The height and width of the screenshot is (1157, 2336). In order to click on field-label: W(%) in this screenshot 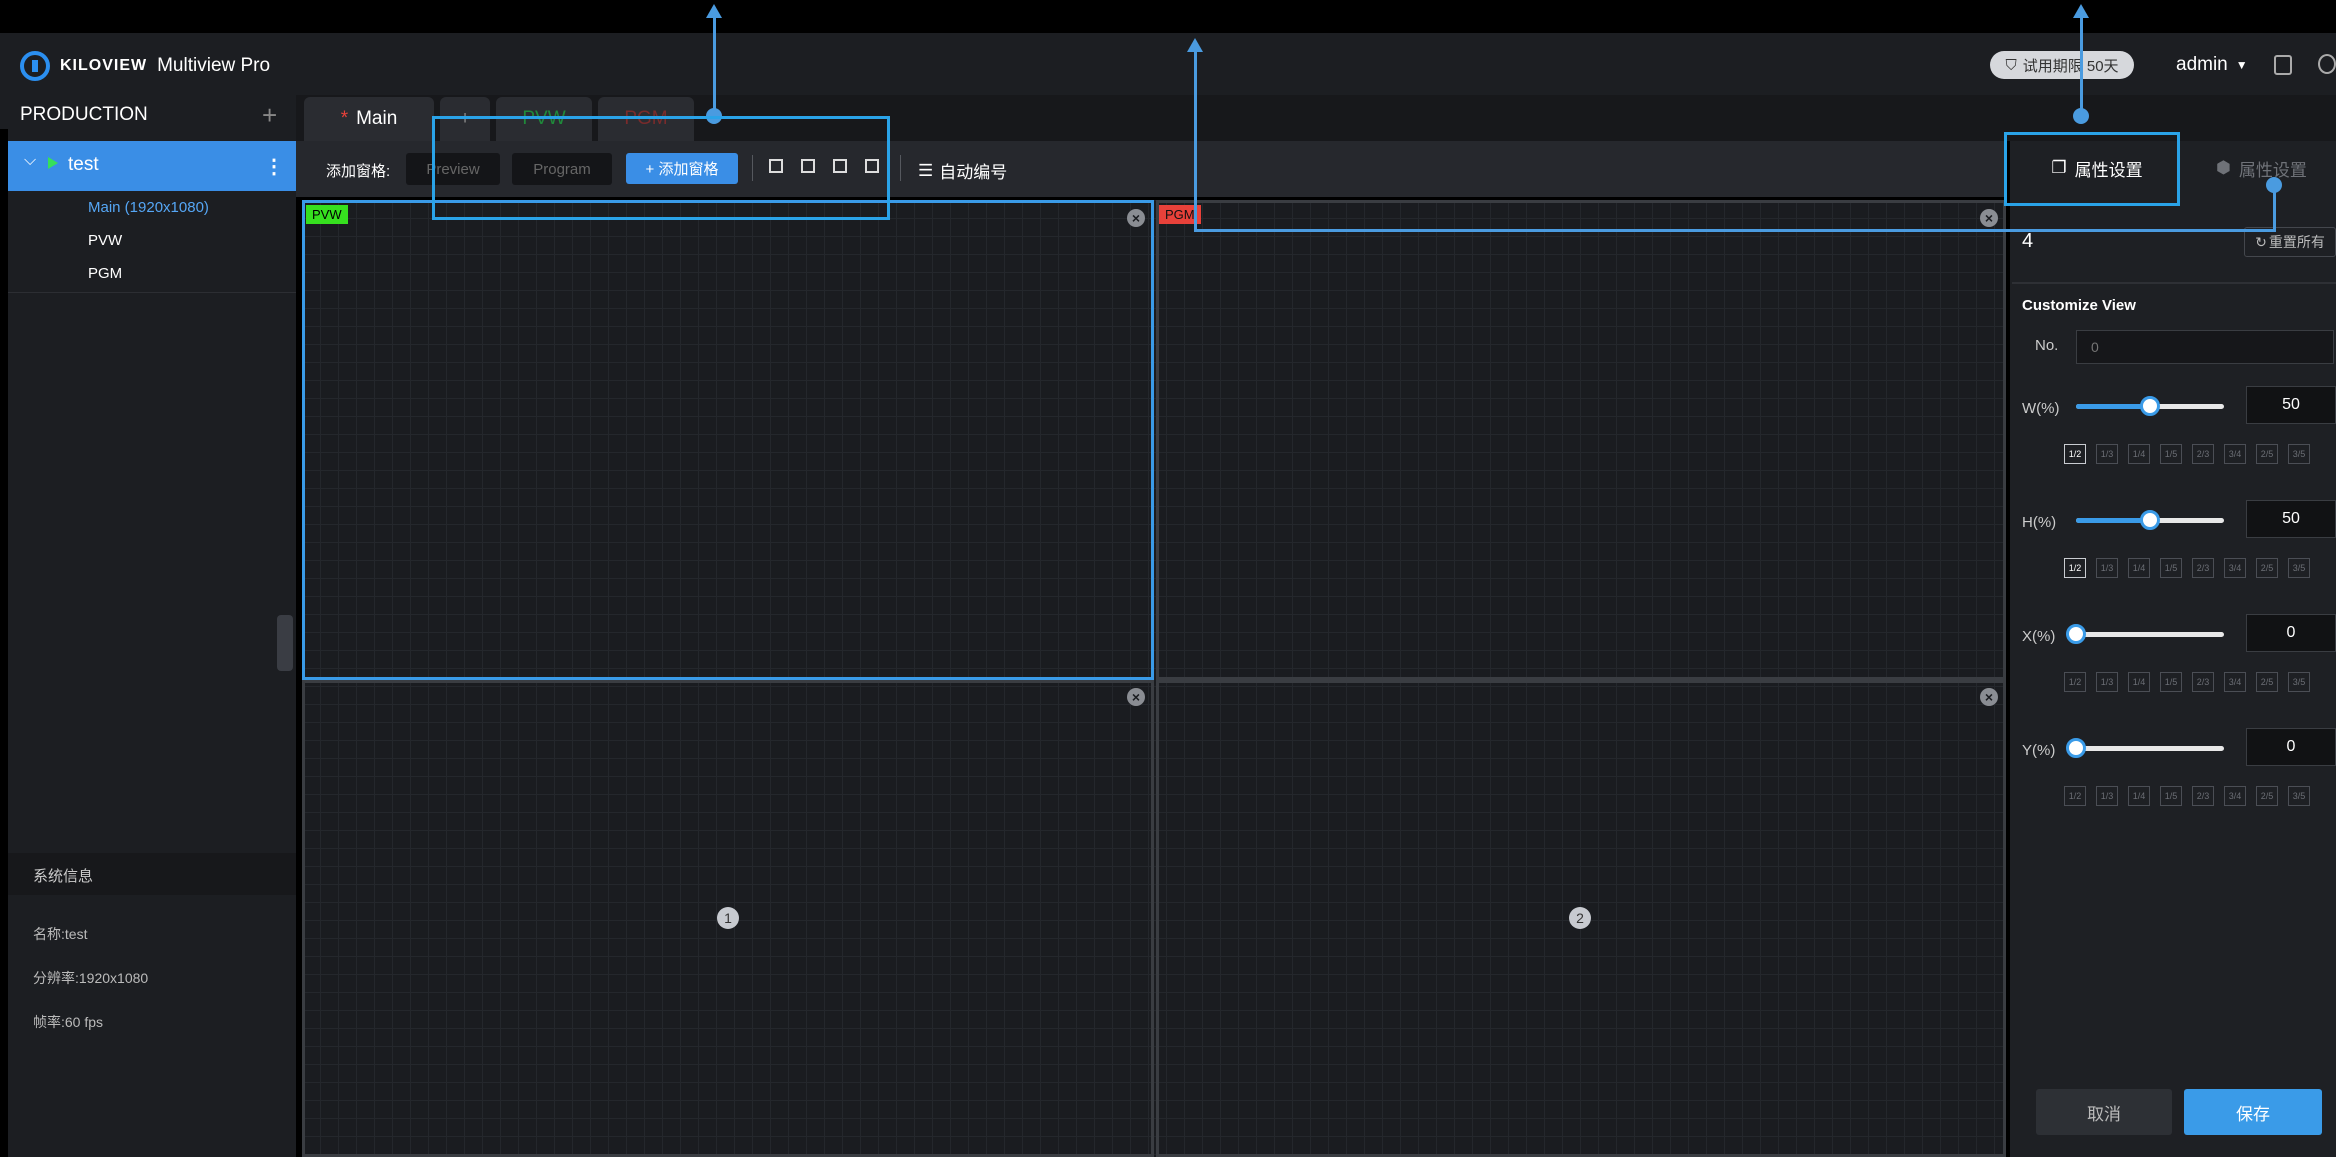, I will do `click(2041, 408)`.